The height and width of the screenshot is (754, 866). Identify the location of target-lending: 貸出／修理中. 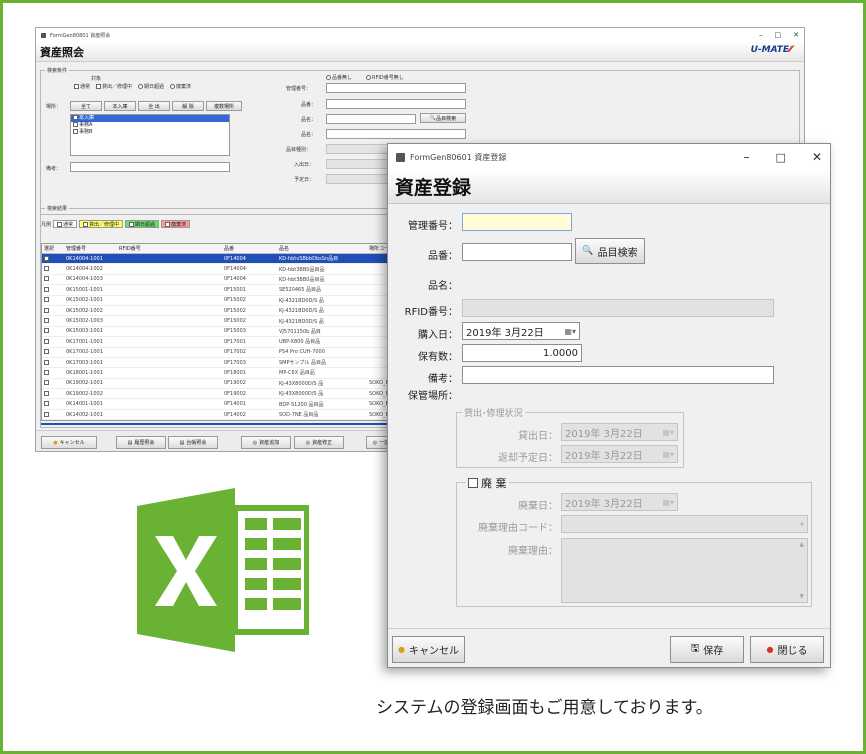
(114, 86).